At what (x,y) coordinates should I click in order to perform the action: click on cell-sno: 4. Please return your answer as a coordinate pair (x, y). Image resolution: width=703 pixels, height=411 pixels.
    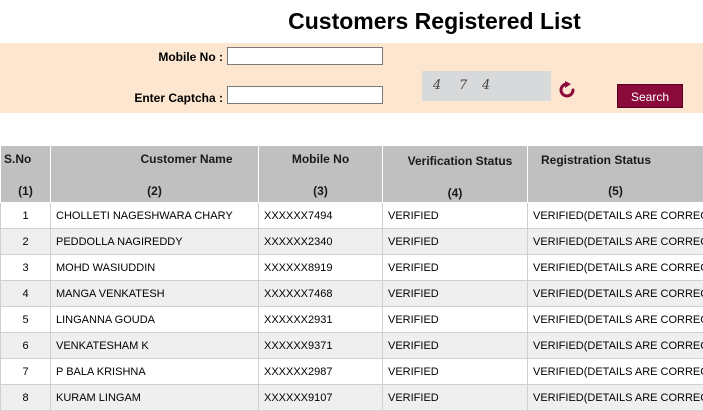
    Looking at the image, I should click on (26, 294).